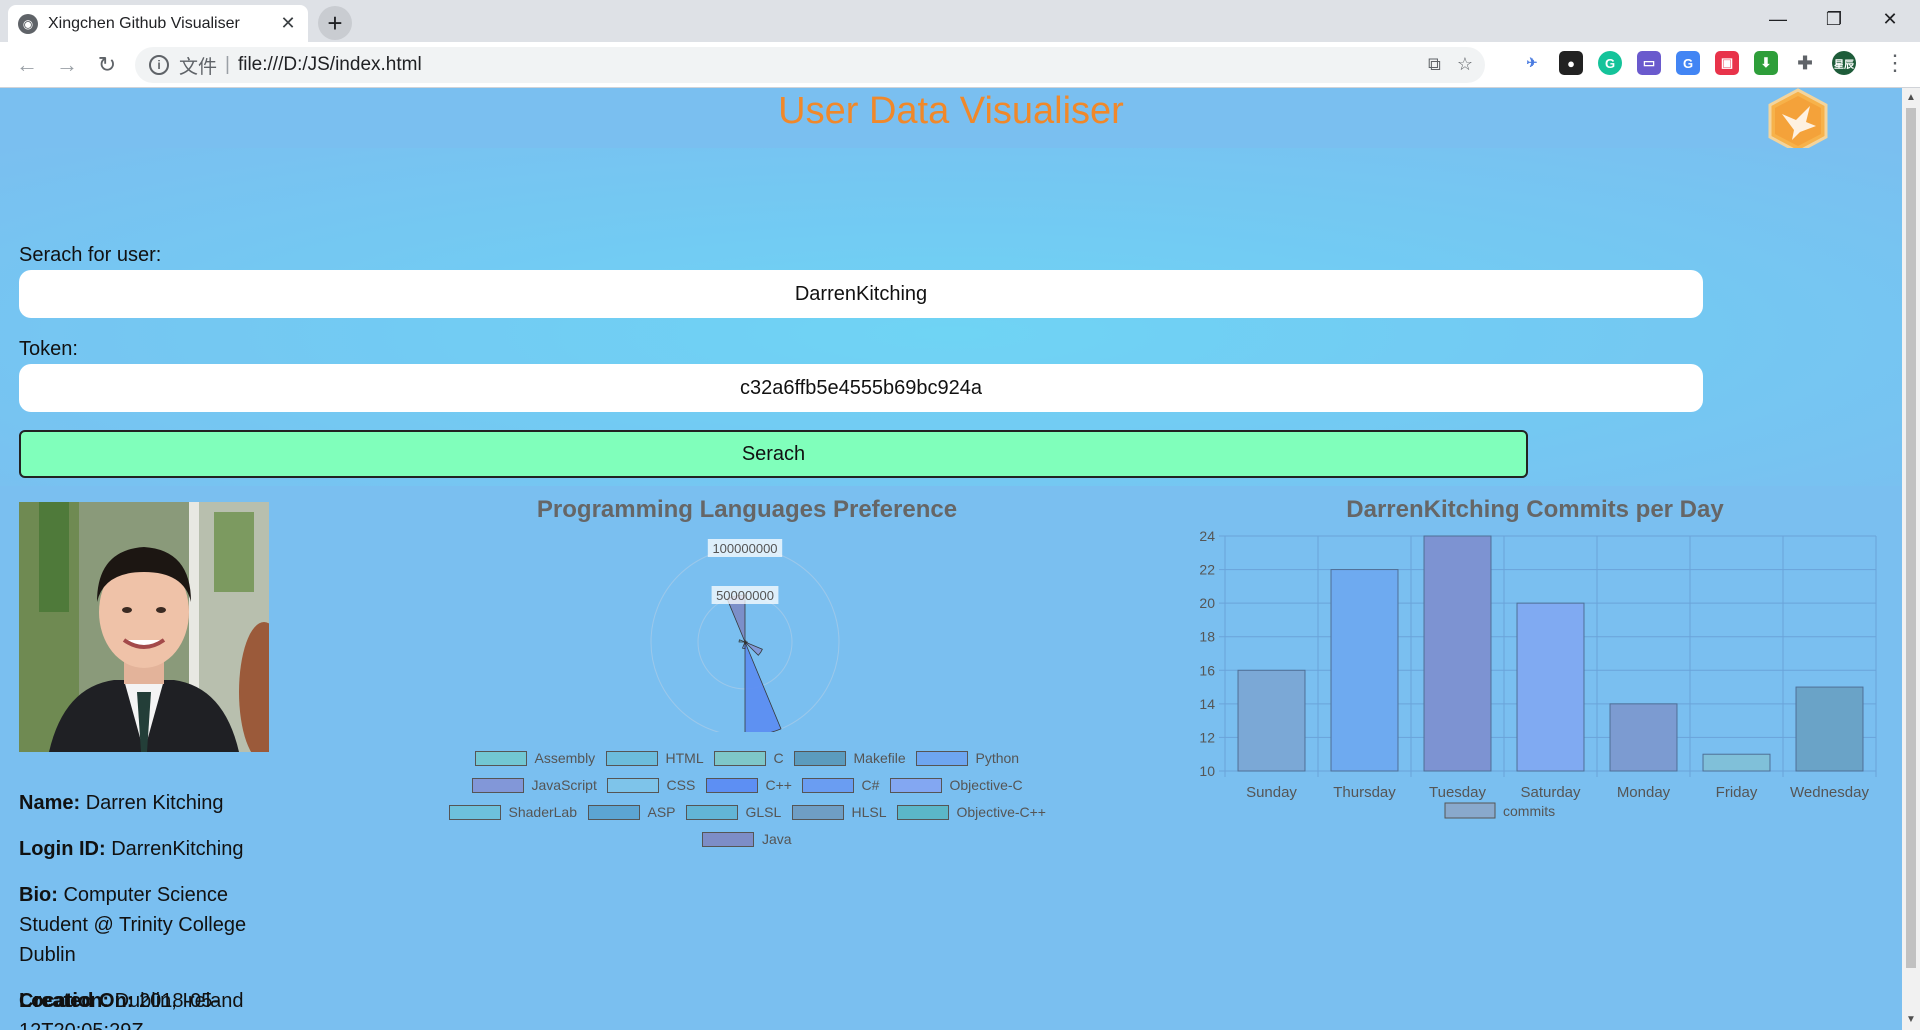 The width and height of the screenshot is (1920, 1030). I want to click on legend-item-glsl: GLSL, so click(733, 812).